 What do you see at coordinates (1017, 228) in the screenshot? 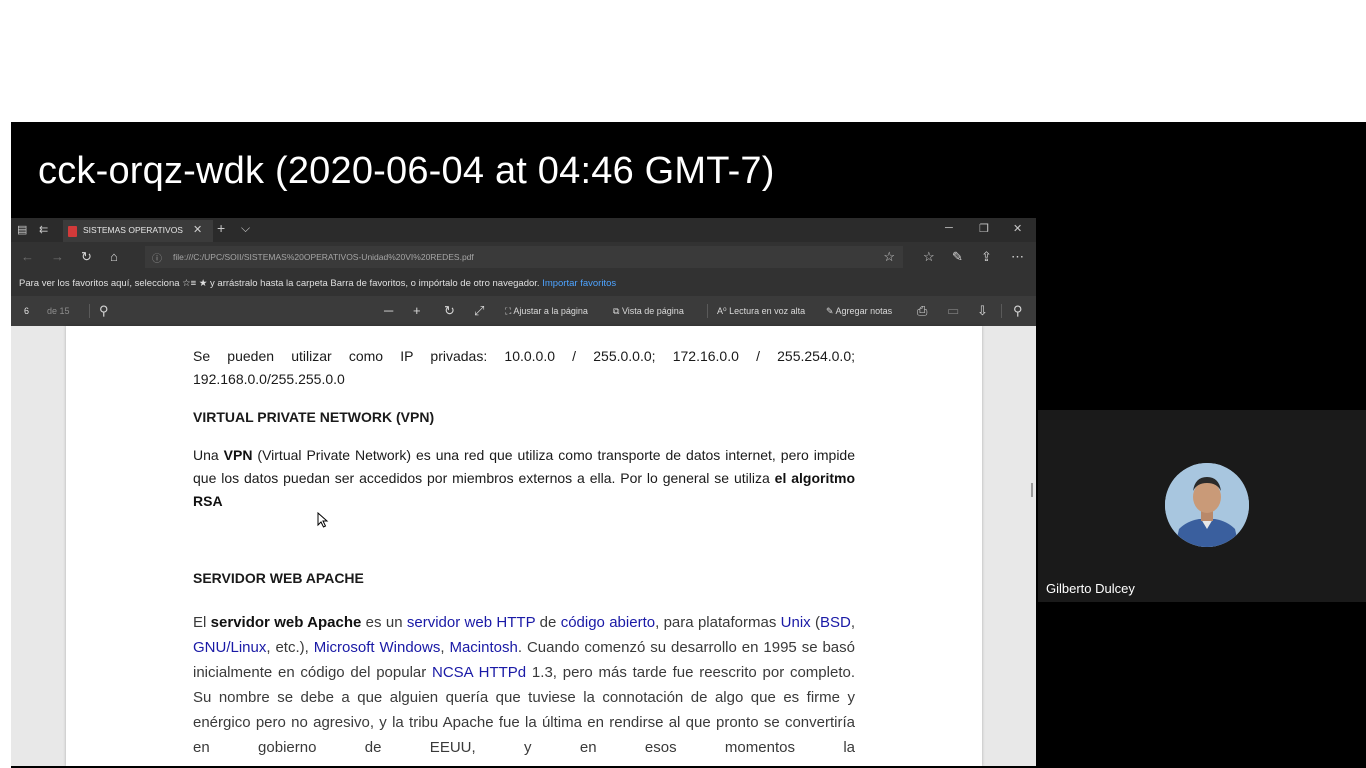
I see `close-window-icon: ✕` at bounding box center [1017, 228].